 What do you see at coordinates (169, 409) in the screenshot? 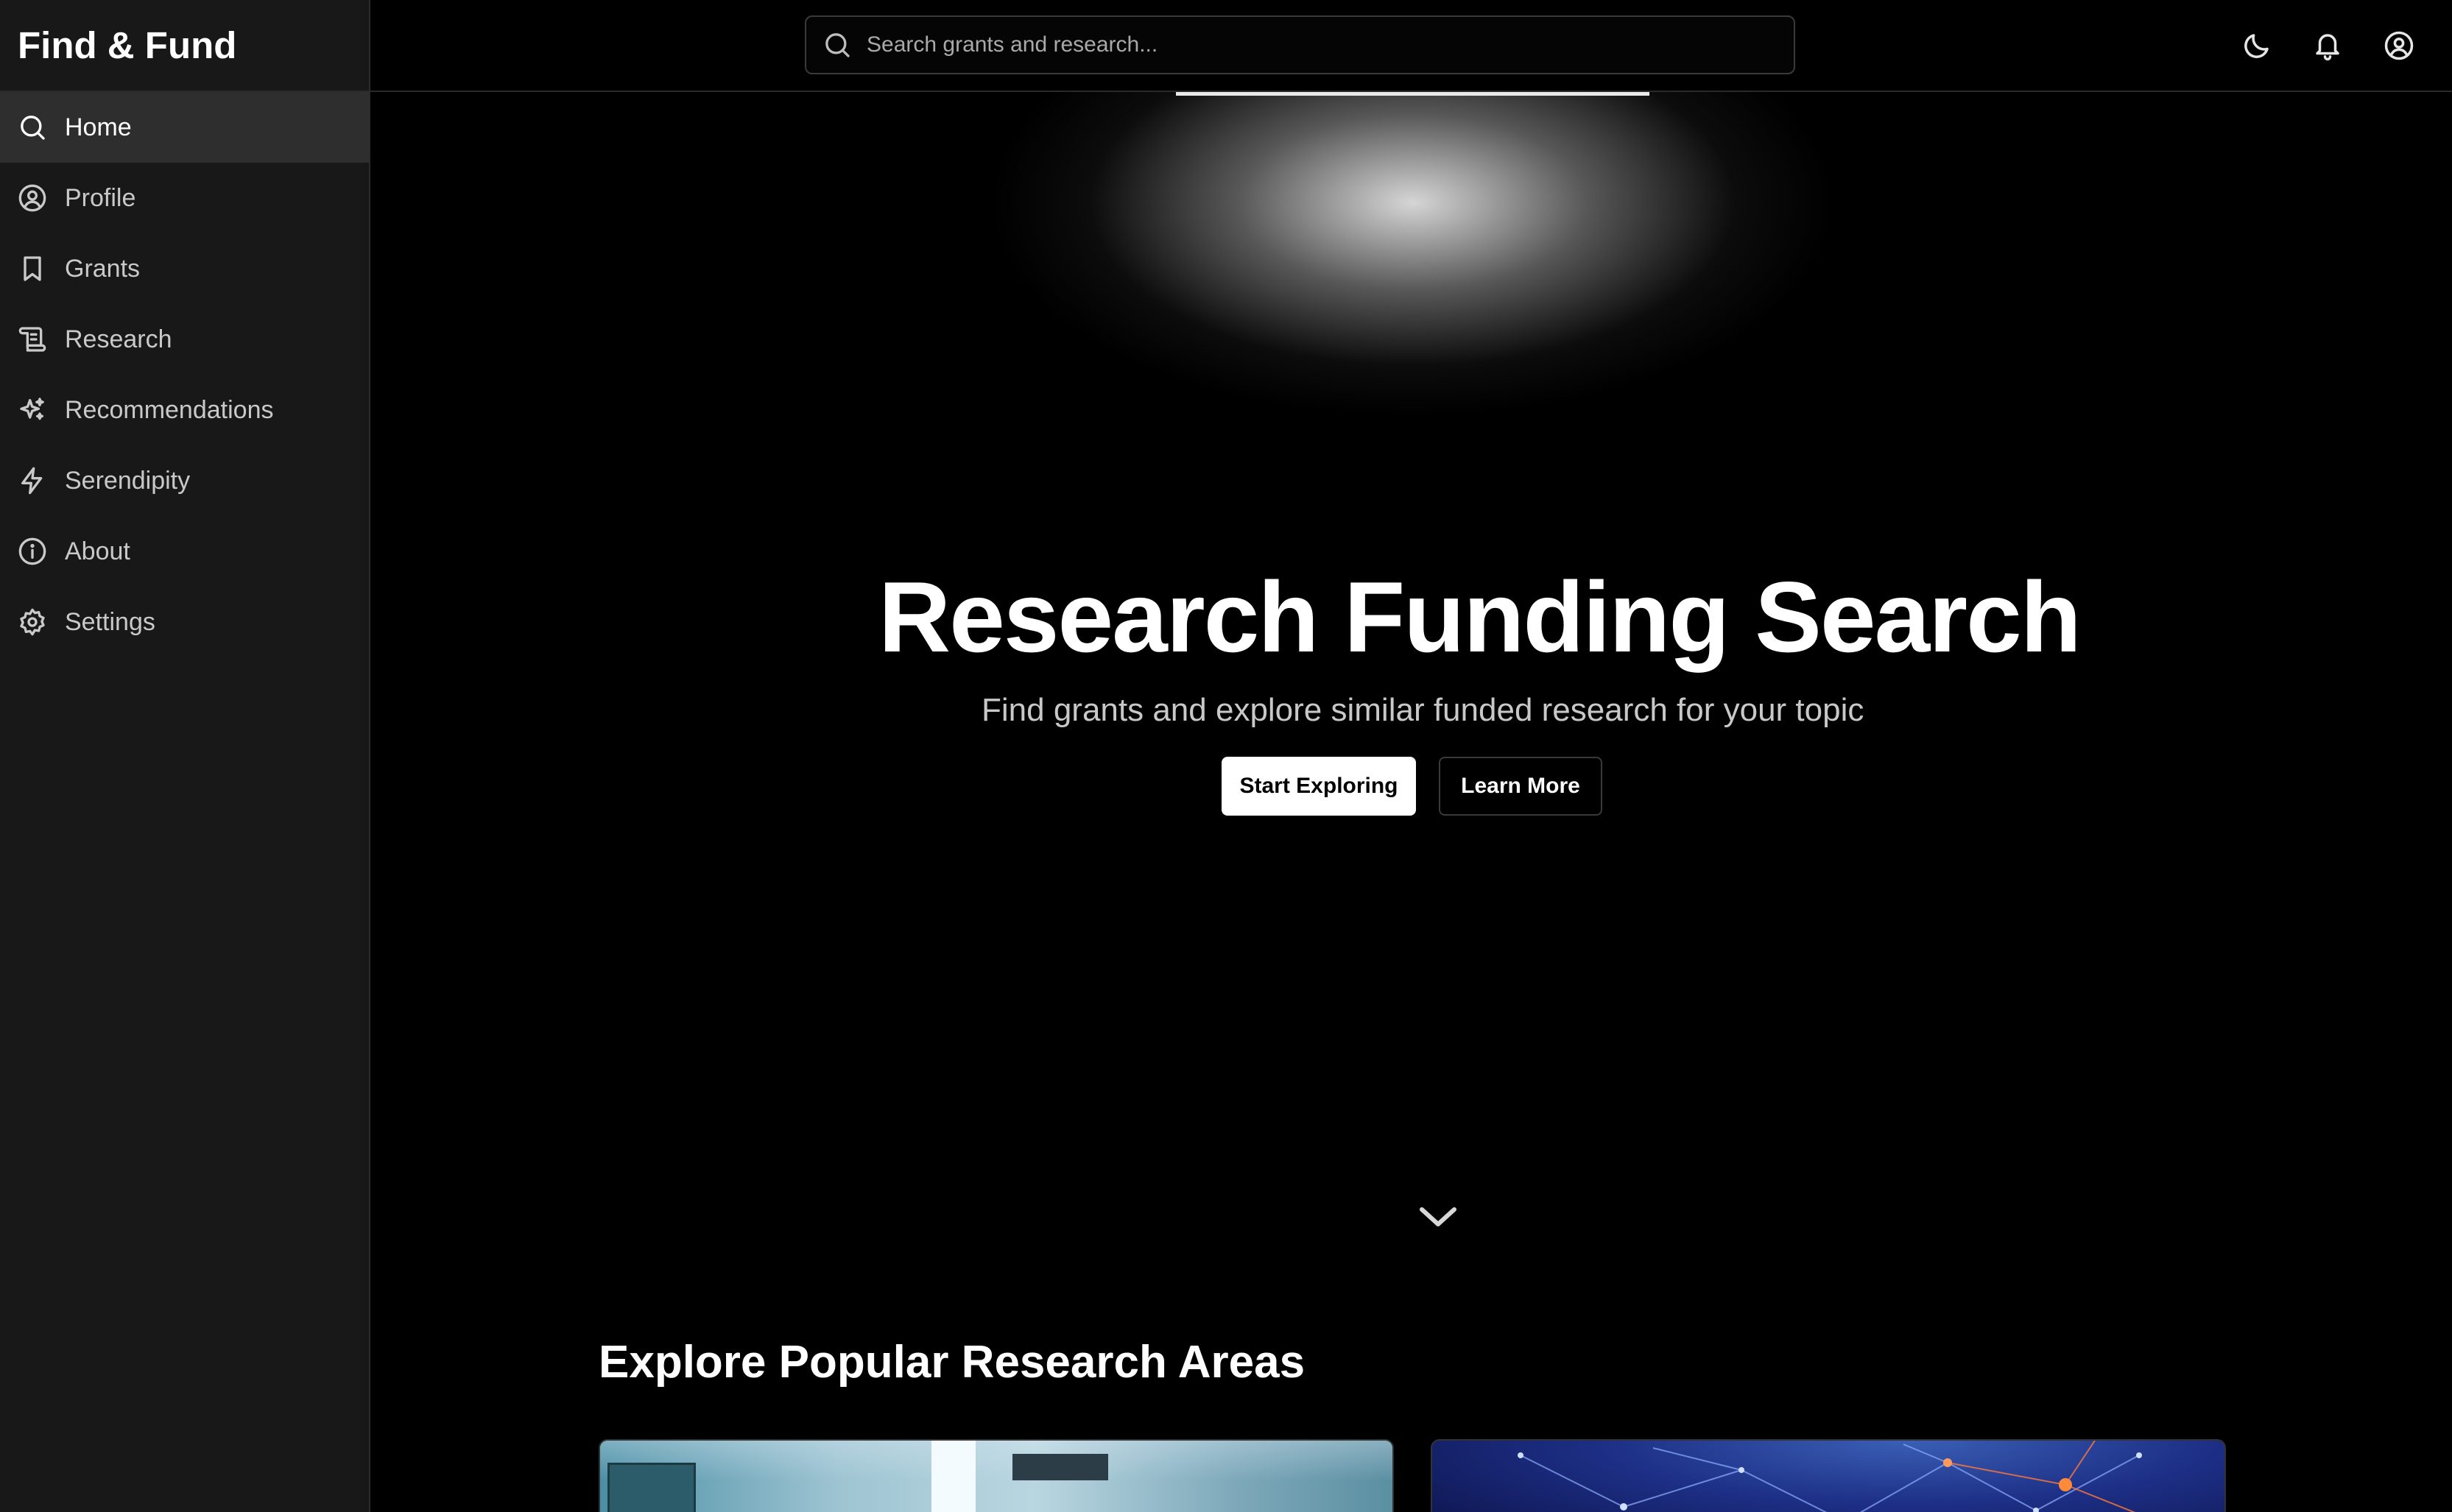
I see `sidebar-item-label: Recommendations` at bounding box center [169, 409].